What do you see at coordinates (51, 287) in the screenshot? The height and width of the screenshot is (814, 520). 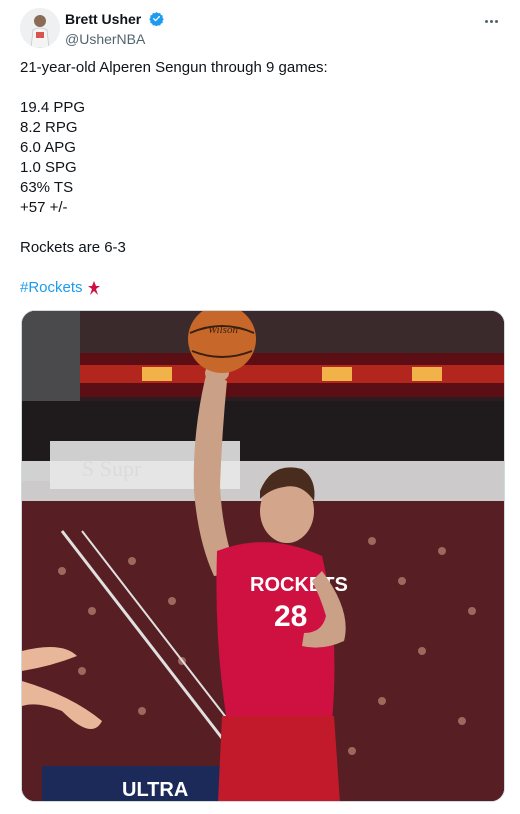 I see `hashtag-link: #Rockets` at bounding box center [51, 287].